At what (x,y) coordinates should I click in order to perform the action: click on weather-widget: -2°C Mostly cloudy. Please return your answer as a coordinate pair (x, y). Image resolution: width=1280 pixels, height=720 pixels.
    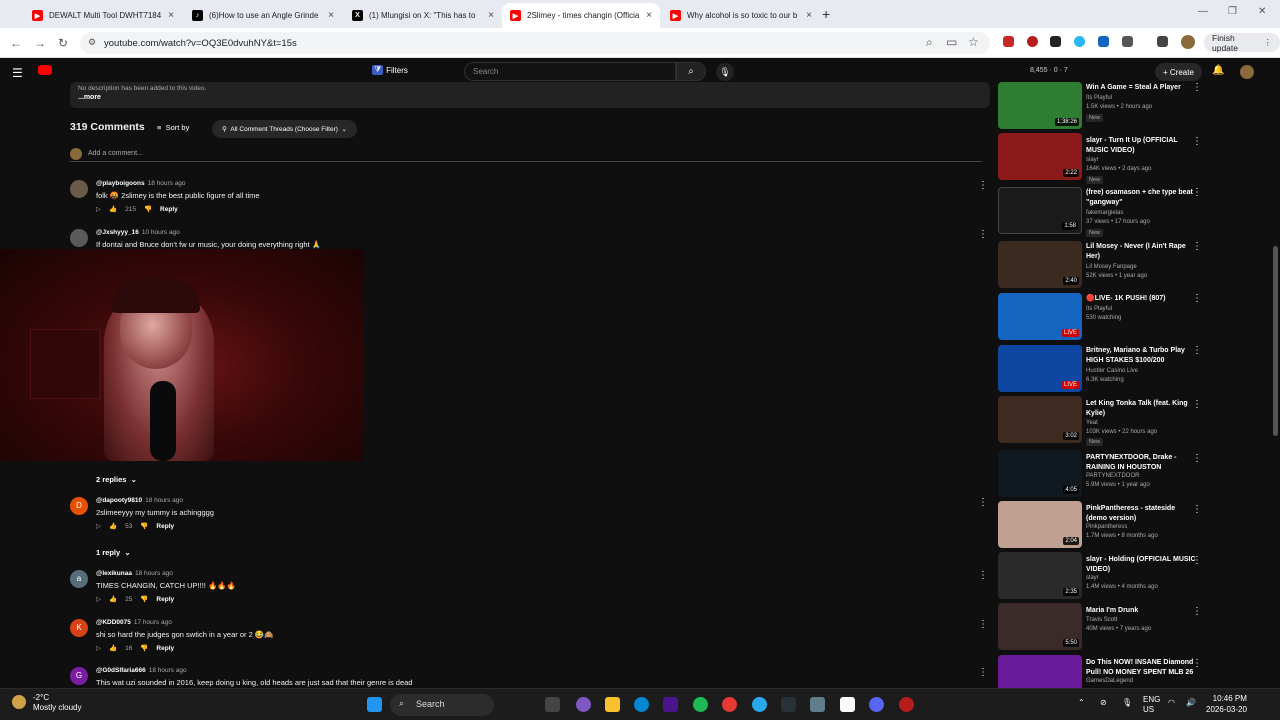
    Looking at the image, I should click on (46, 703).